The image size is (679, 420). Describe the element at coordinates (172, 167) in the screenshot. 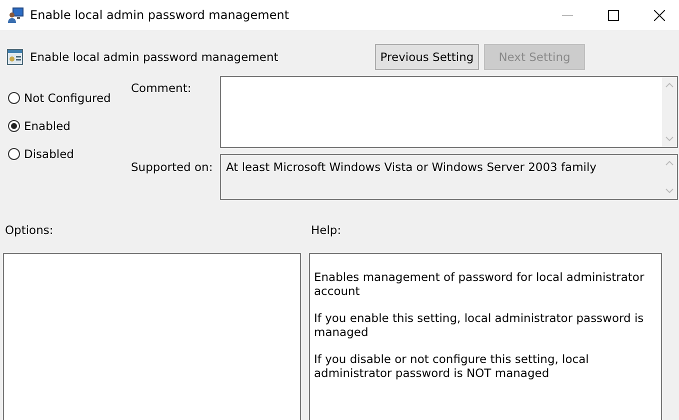

I see `supported-on-label: Supported on:` at that location.